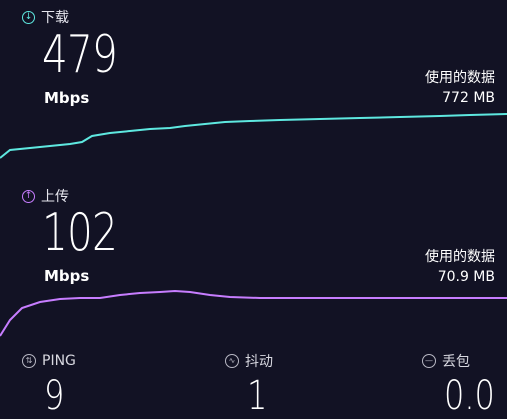 This screenshot has width=507, height=419. What do you see at coordinates (29, 361) in the screenshot?
I see `ping-icon: ⇅` at bounding box center [29, 361].